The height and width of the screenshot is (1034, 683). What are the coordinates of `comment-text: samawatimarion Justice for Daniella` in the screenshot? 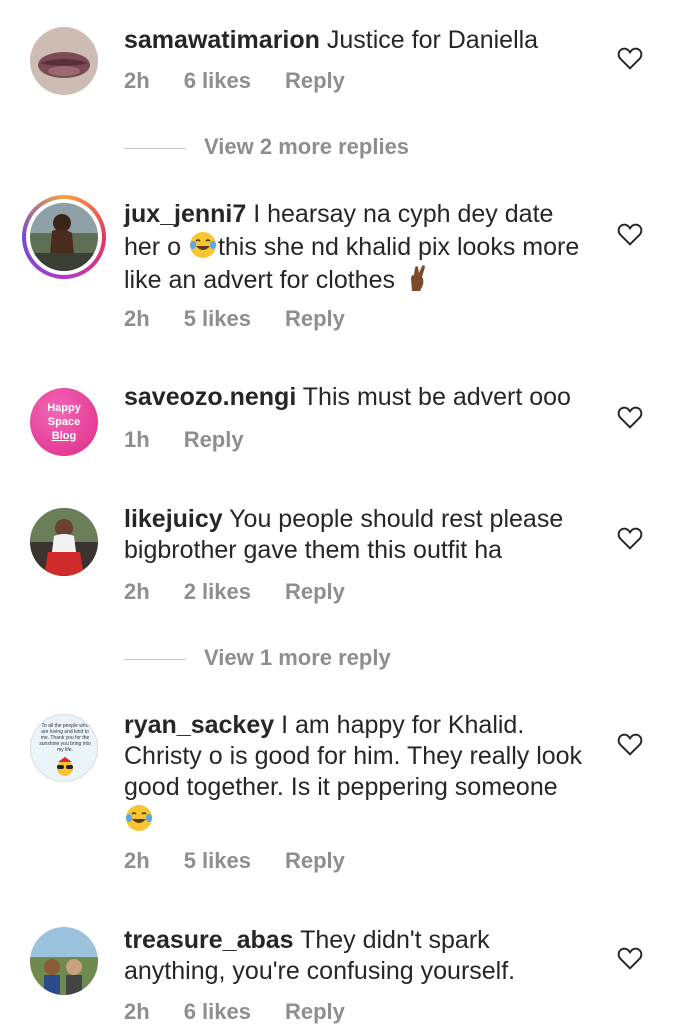 It's located at (359, 40).